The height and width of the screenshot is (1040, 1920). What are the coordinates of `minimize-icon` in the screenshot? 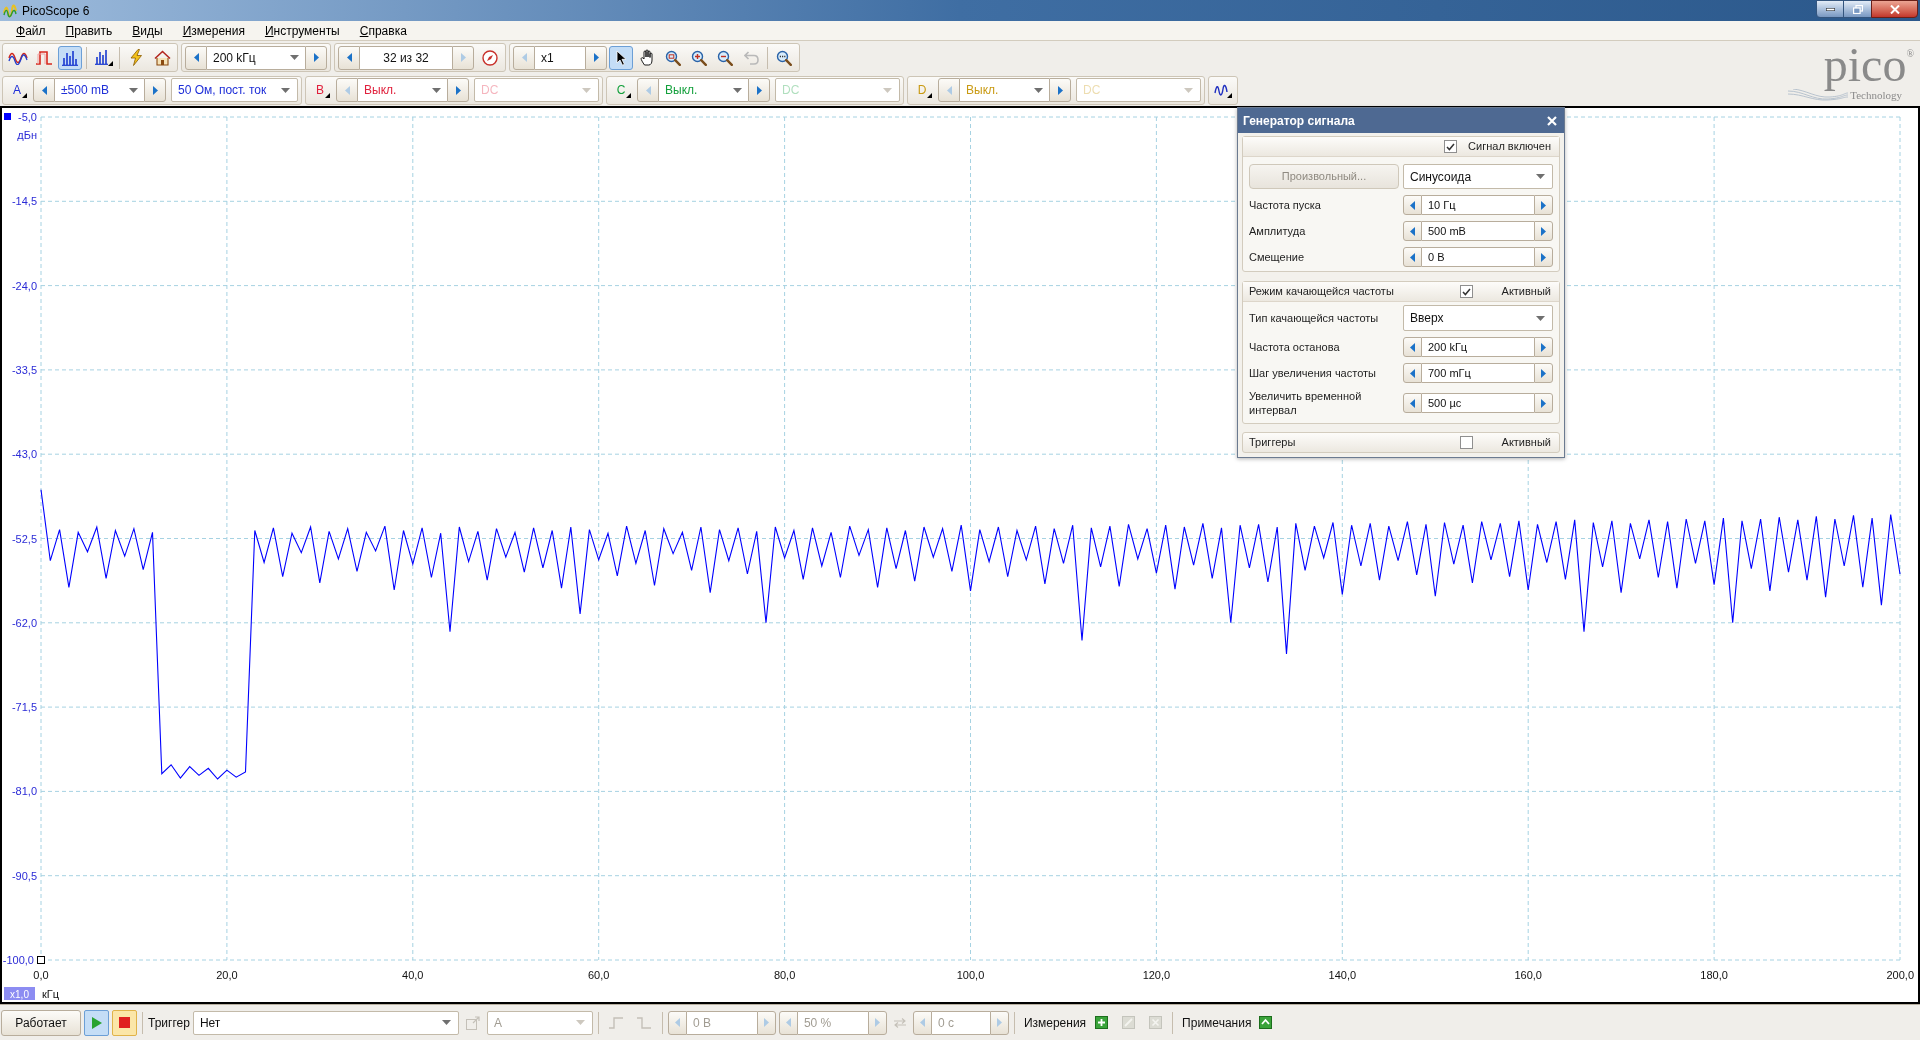 It's located at (1830, 9).